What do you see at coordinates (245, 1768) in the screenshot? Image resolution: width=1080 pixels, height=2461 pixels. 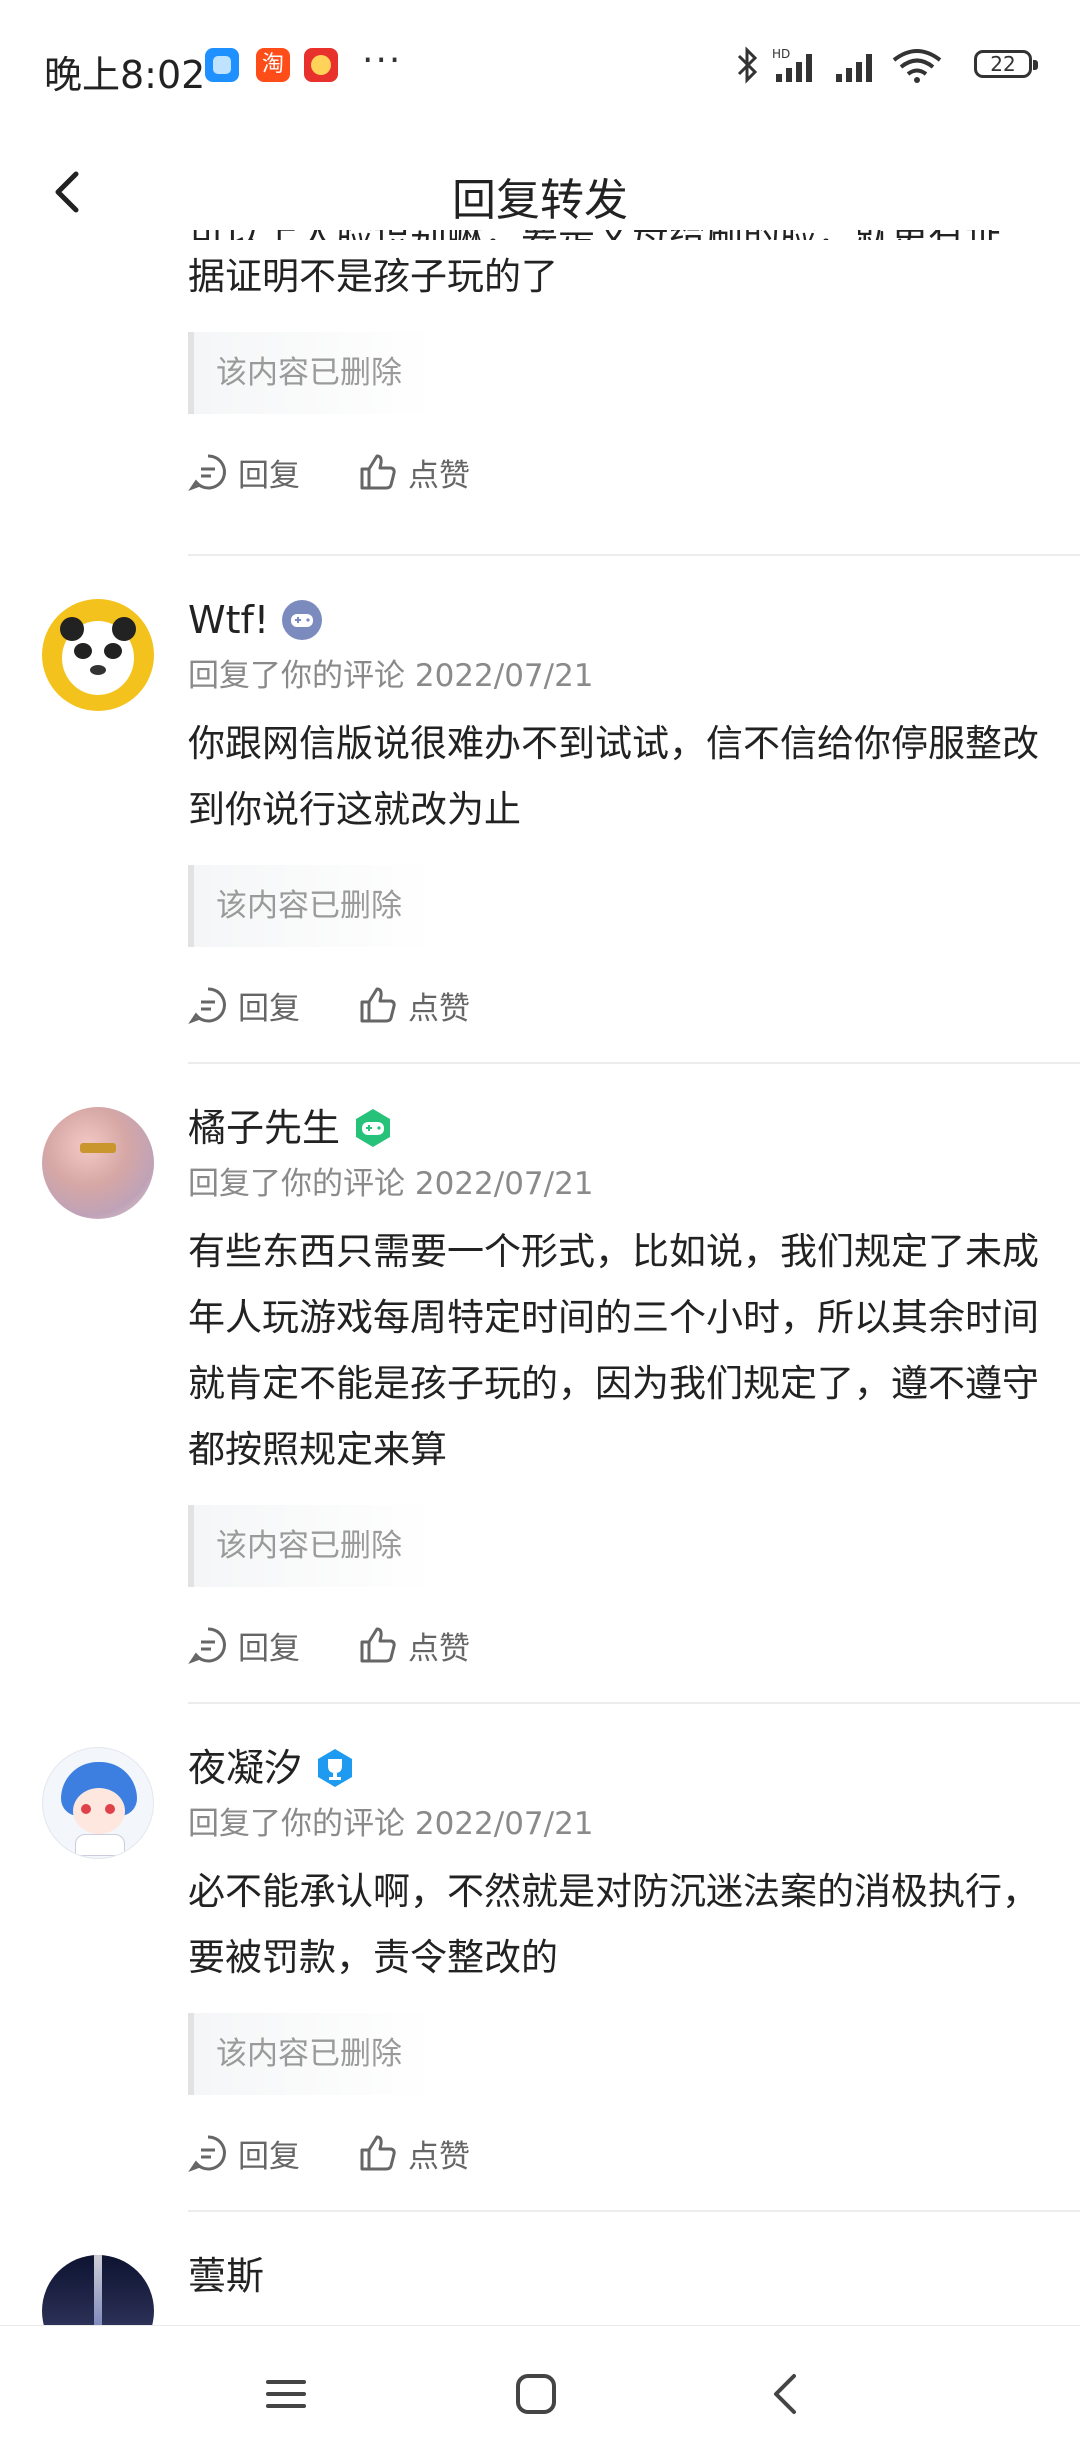 I see `commenter-name: 夜凝汐` at bounding box center [245, 1768].